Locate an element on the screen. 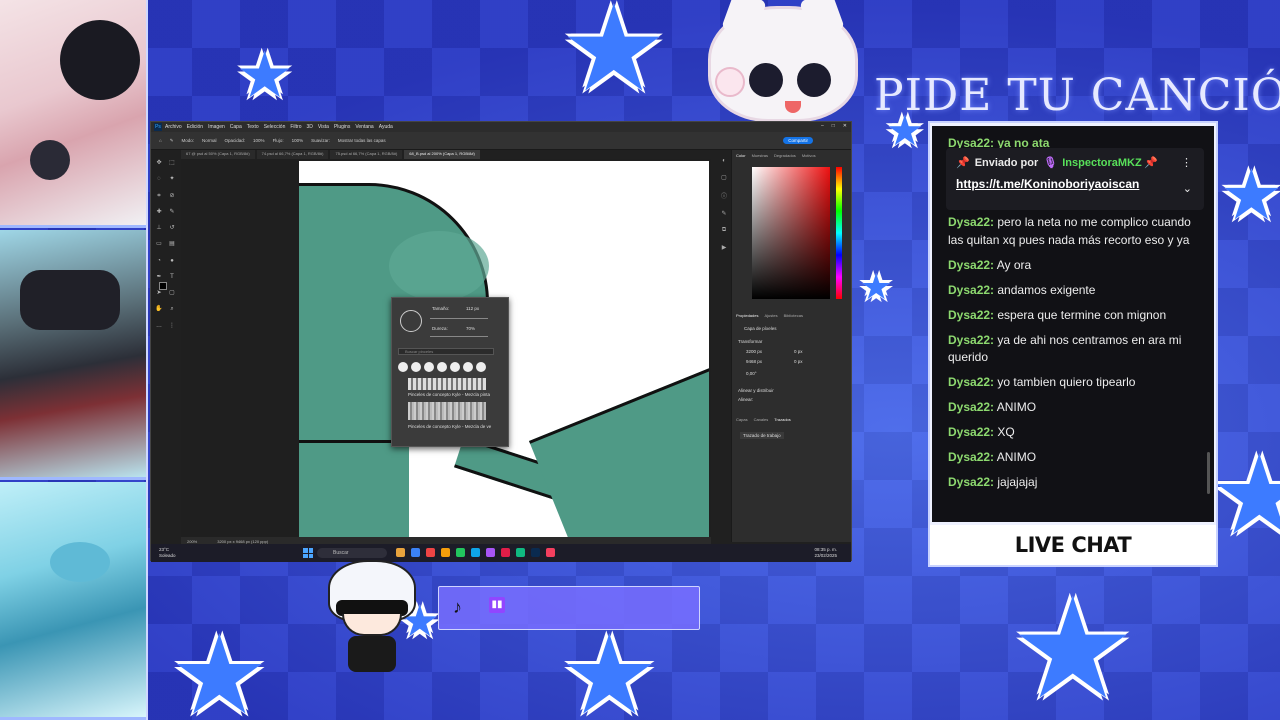 This screenshot has height=720, width=1280. maximize-icon: □ is located at coordinates (833, 126).